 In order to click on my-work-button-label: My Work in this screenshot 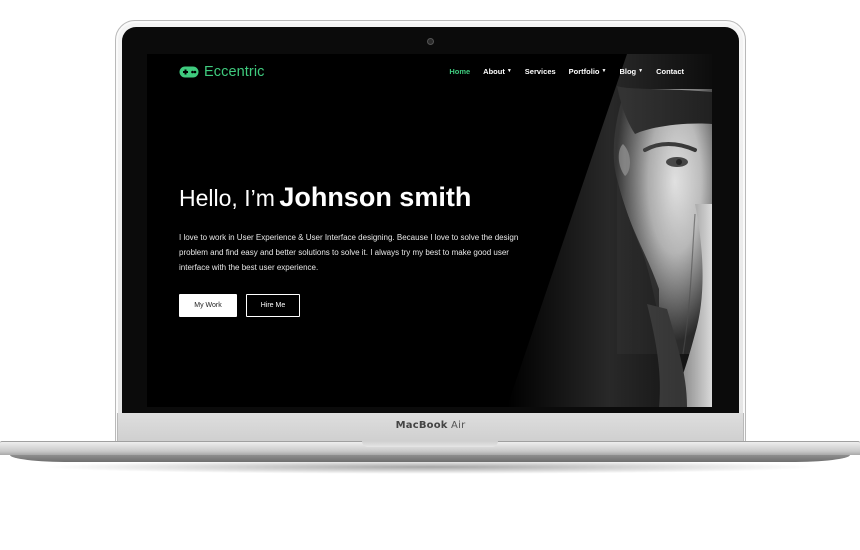, I will do `click(208, 305)`.